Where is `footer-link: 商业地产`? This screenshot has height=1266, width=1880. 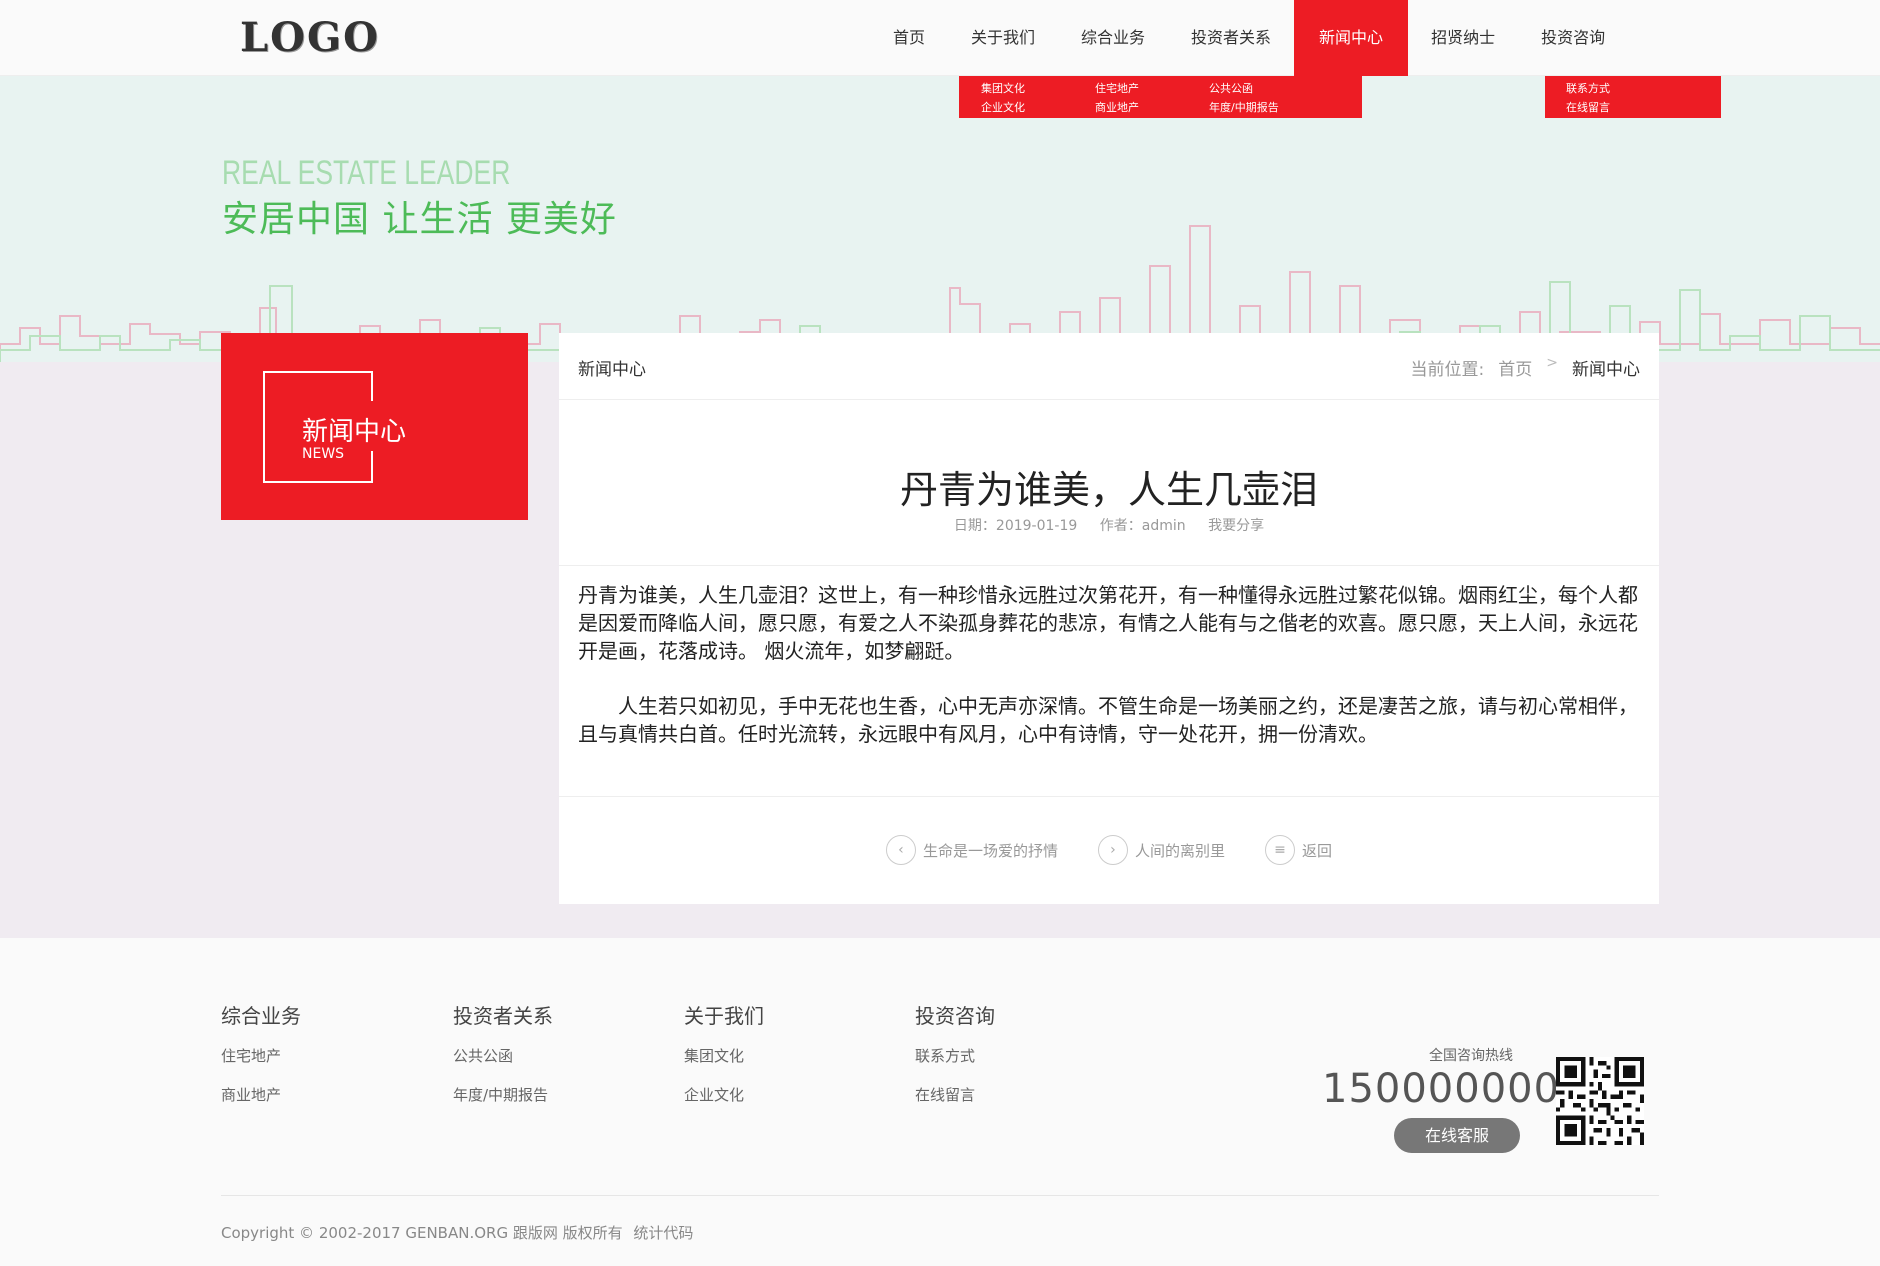
footer-link: 商业地产 is located at coordinates (261, 1094).